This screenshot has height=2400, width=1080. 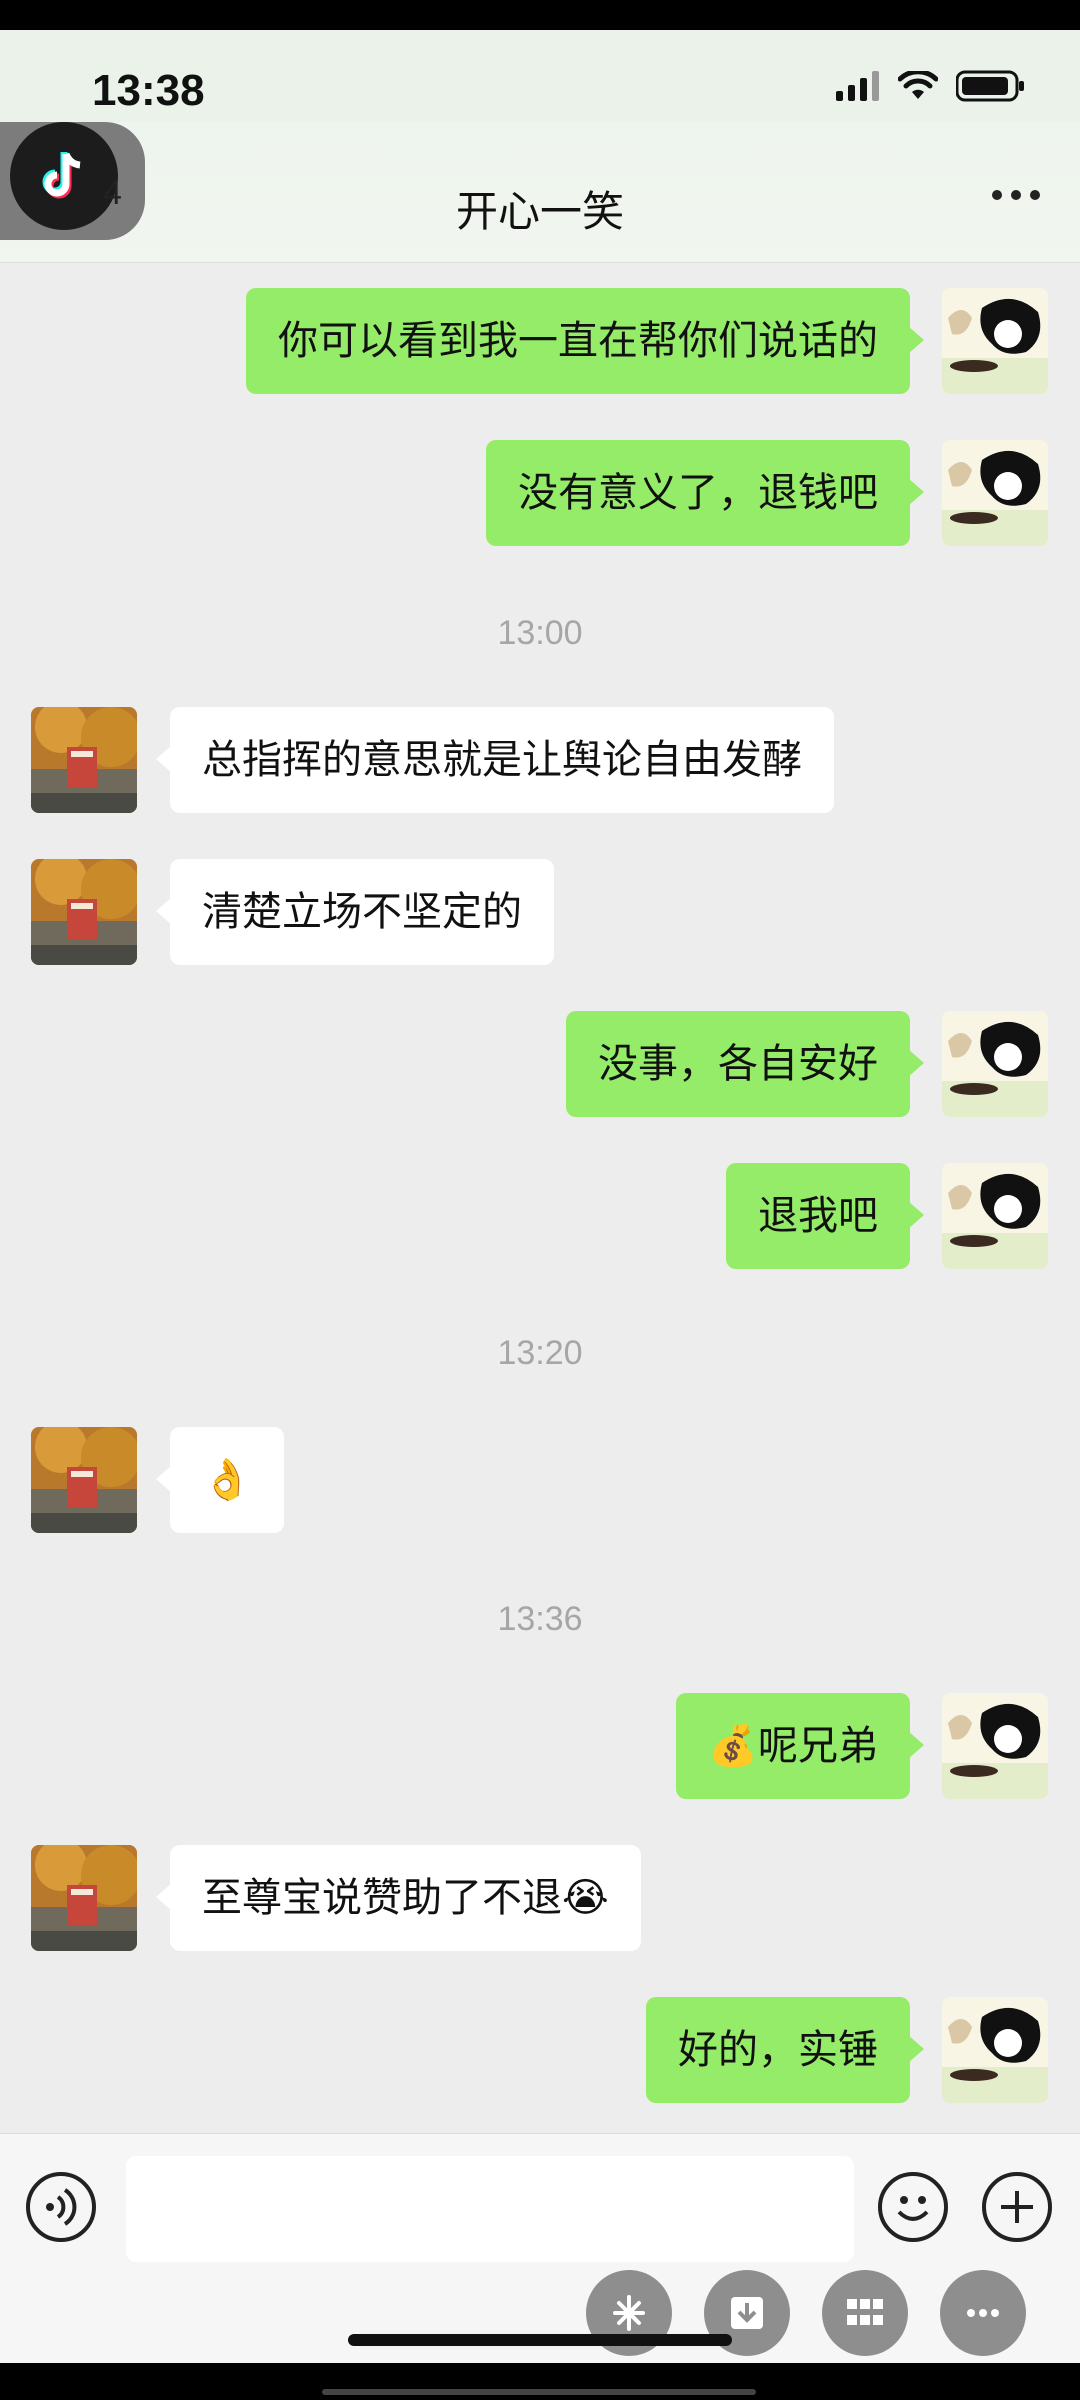 What do you see at coordinates (825, 1216) in the screenshot?
I see `message-bubble-mine: 退我吧` at bounding box center [825, 1216].